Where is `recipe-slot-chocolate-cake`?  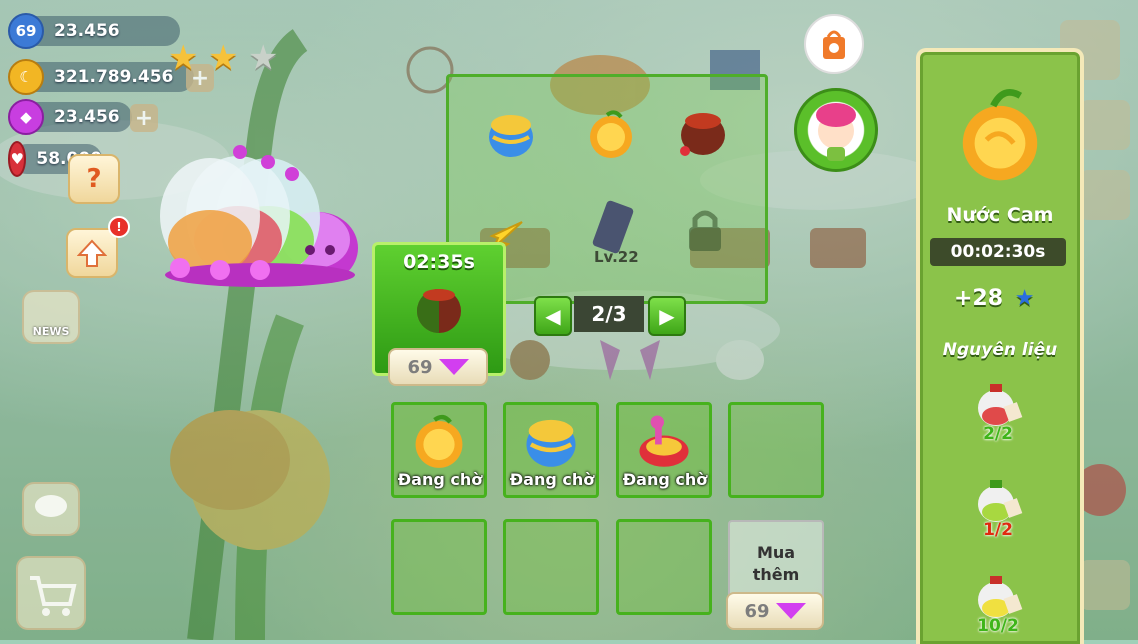 recipe-slot-chocolate-cake is located at coordinates (701, 137).